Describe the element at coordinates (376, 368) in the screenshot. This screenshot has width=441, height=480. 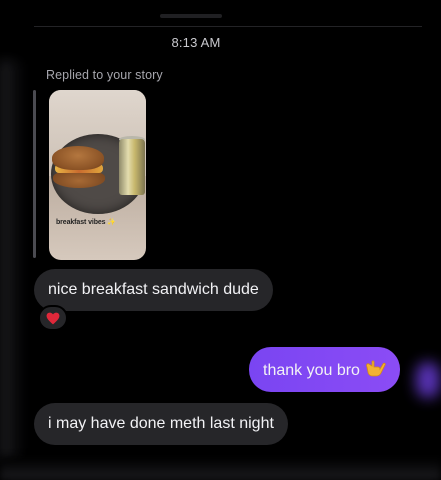
I see `call-me-hand-icon` at that location.